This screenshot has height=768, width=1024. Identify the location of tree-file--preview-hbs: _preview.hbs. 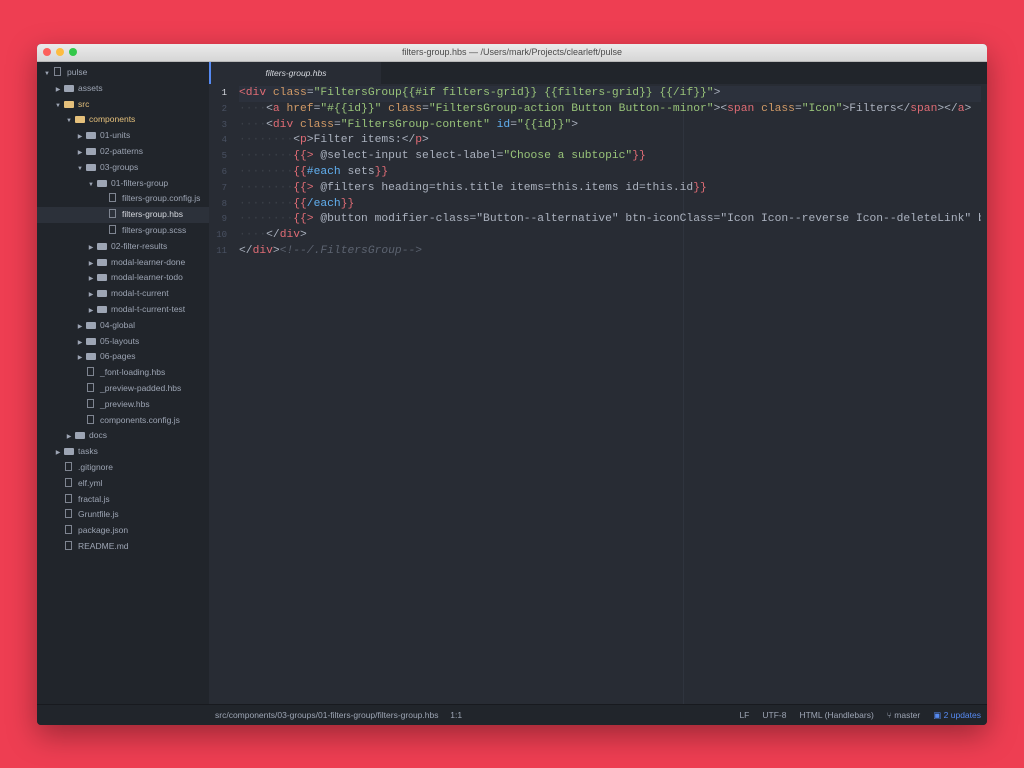
(123, 405).